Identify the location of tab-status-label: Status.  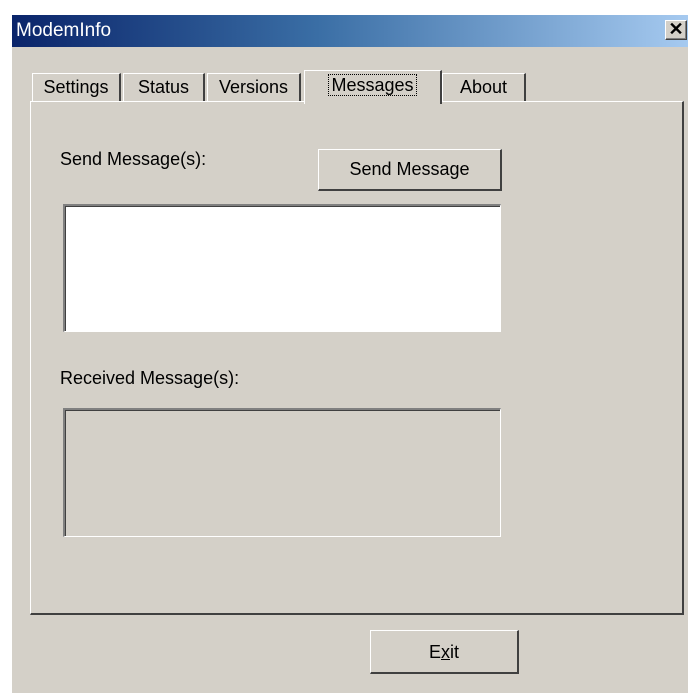
(163, 87).